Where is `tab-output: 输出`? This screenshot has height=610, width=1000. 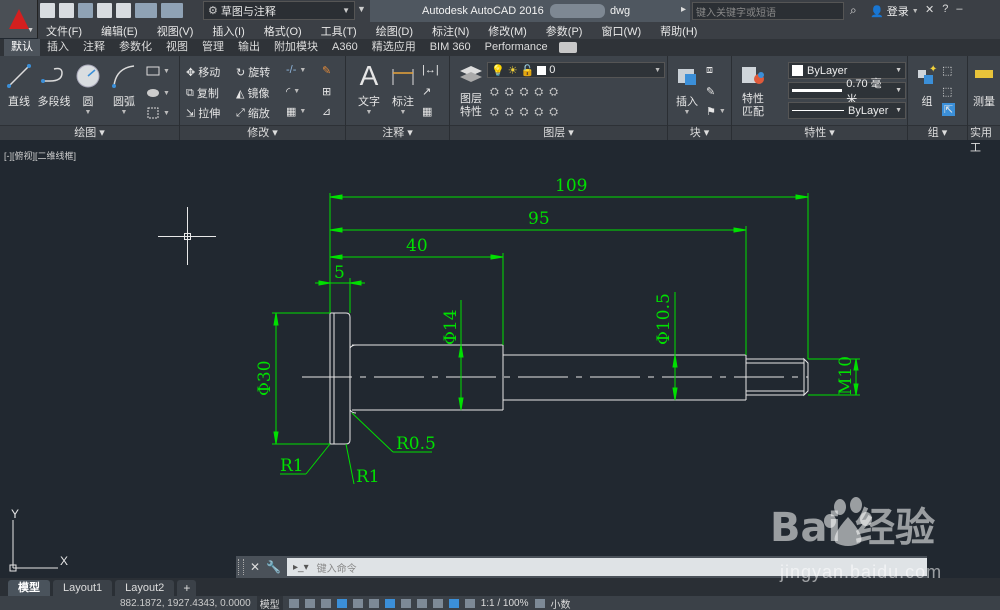
tab-output: 输出 is located at coordinates (249, 47).